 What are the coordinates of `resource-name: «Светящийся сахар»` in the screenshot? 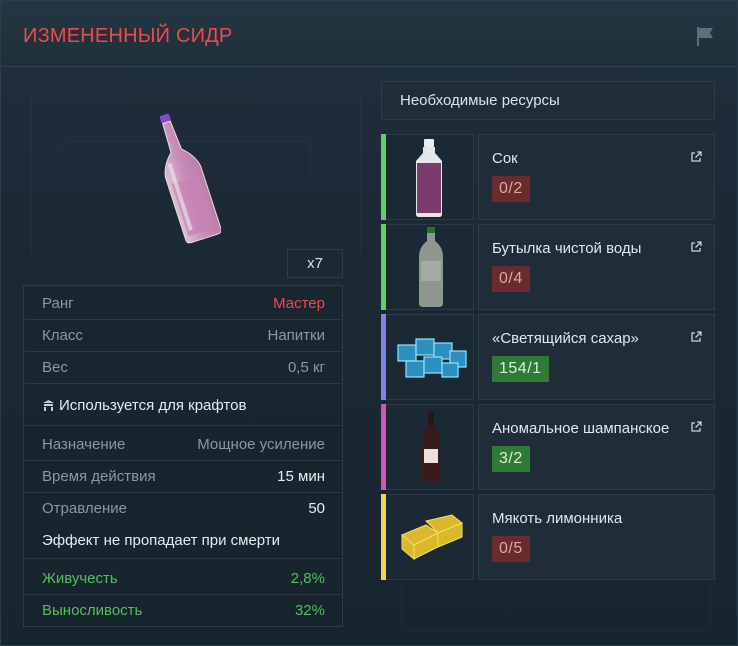 It's located at (565, 338).